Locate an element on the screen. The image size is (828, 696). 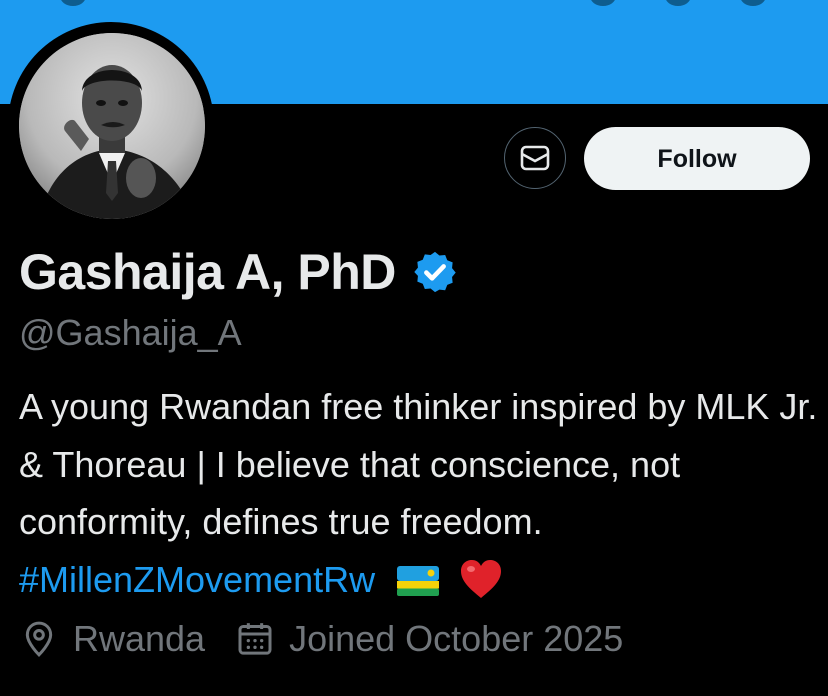
joined-date-text: Joined October 2025 is located at coordinates (456, 638).